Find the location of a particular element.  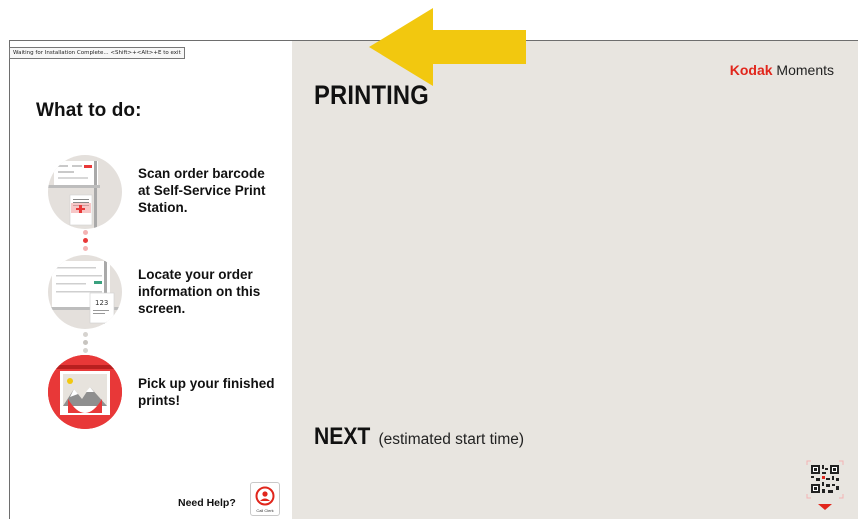

barcode-scan-illustration-icon is located at coordinates (85, 192).